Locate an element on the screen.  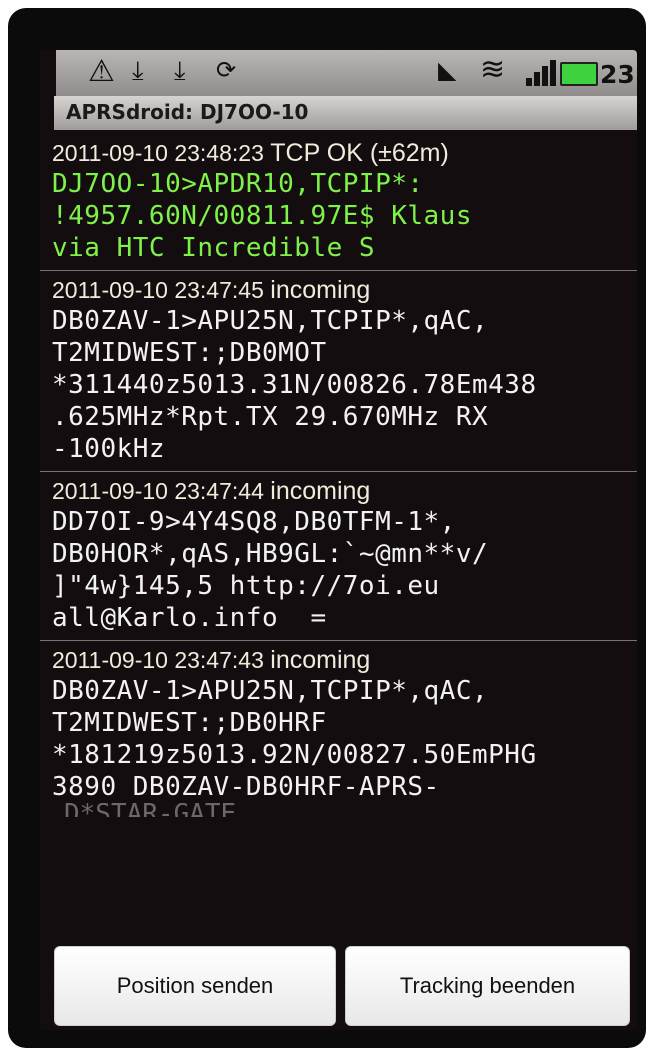
log-meta: 2011-09-10 23:48:23 TCP OK (±62m) is located at coordinates (344, 153).